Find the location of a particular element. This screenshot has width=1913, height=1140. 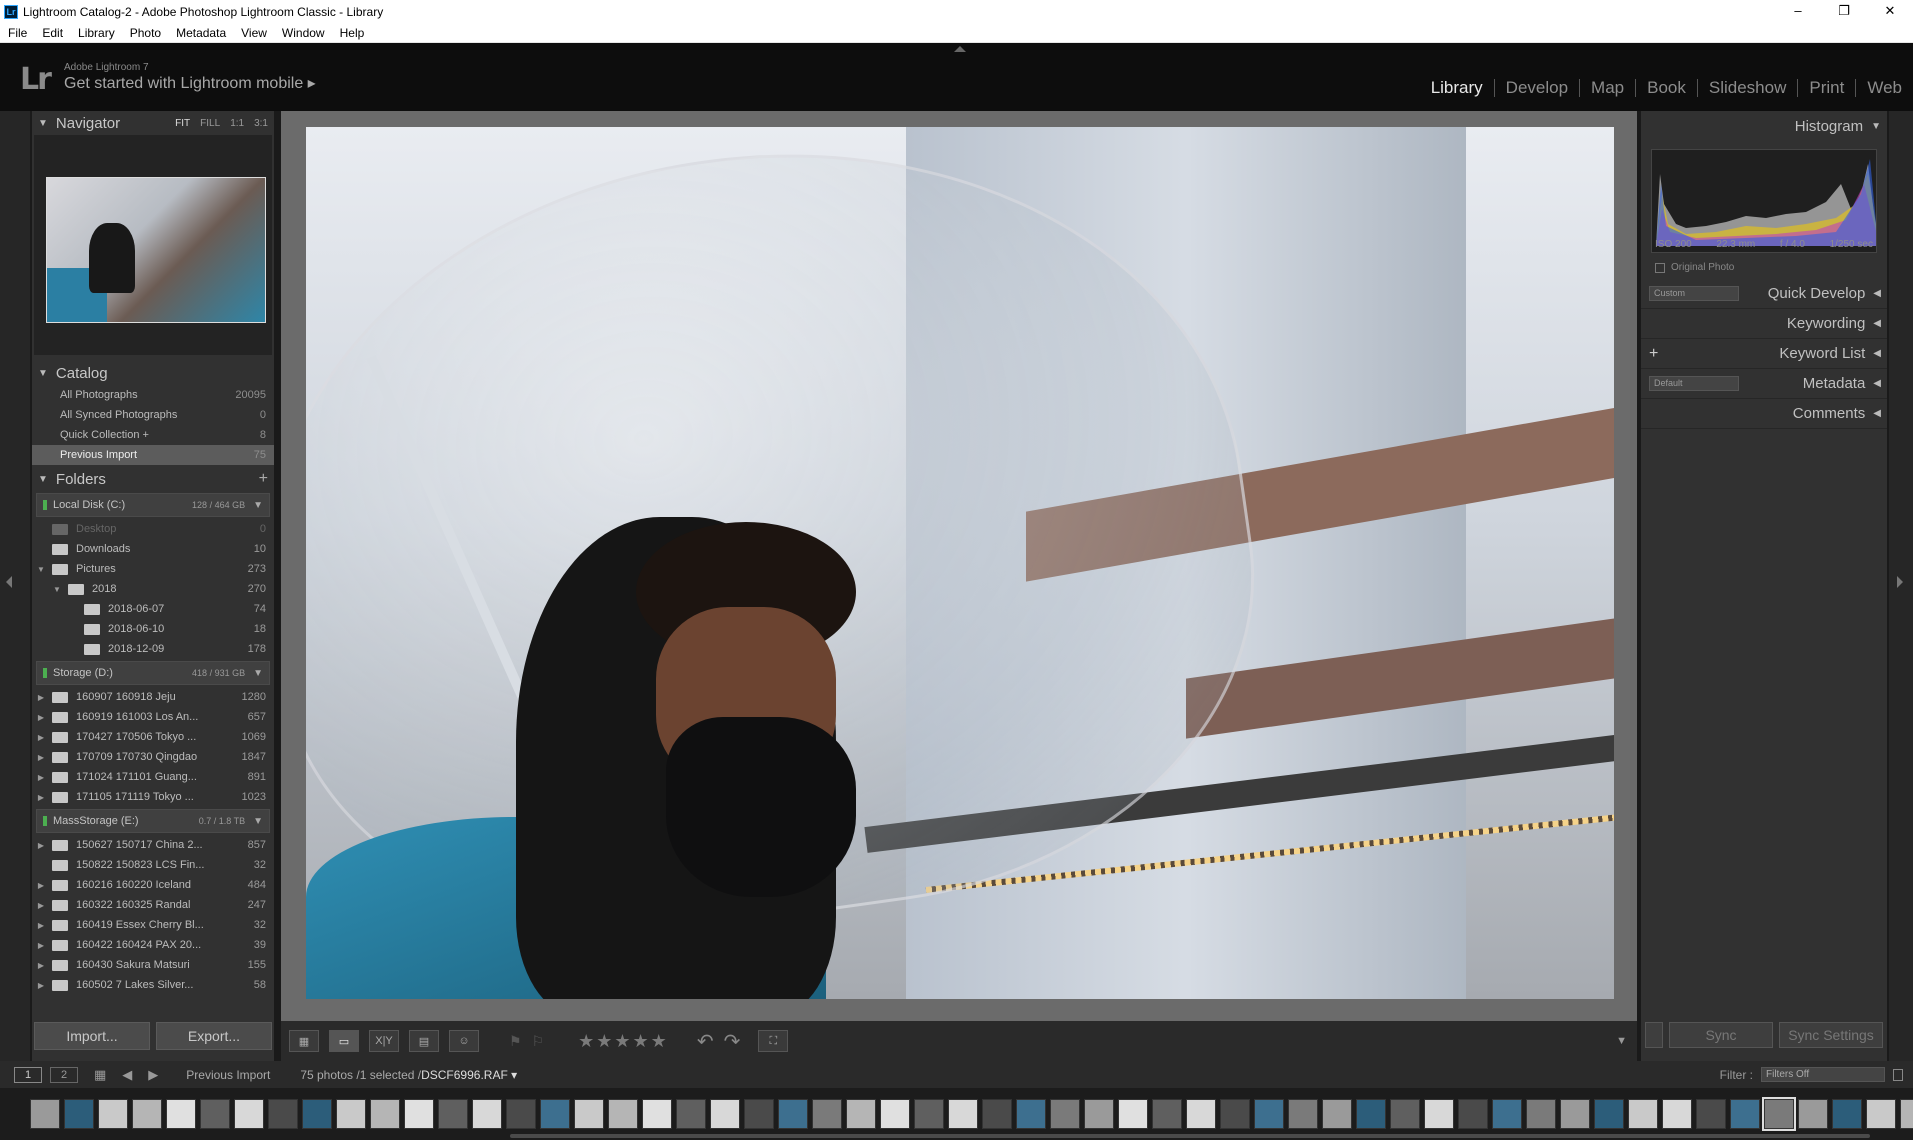

left-panel-toggle is located at coordinates (15, 586).